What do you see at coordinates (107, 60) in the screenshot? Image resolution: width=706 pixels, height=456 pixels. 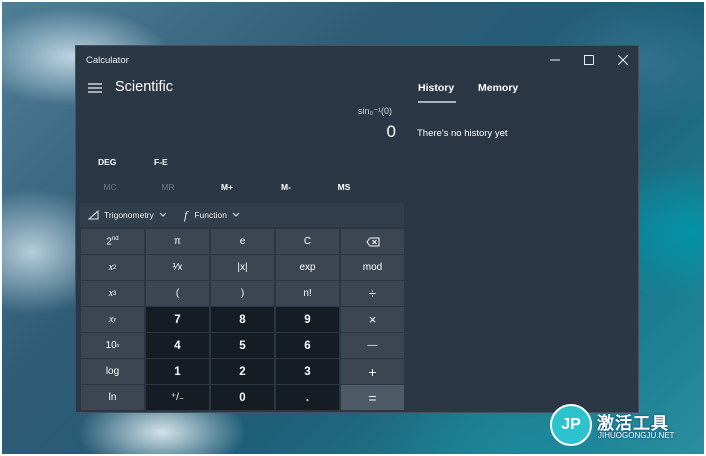 I see `app-title: Calculator` at bounding box center [107, 60].